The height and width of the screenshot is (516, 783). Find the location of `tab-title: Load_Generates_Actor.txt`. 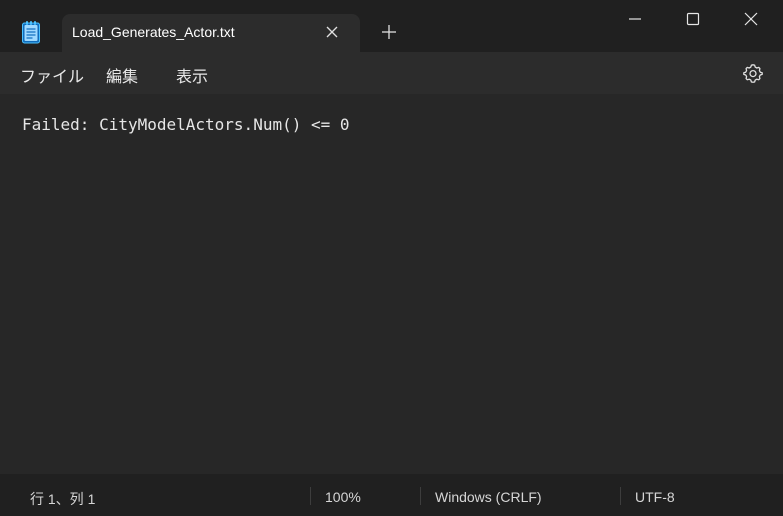

tab-title: Load_Generates_Actor.txt is located at coordinates (153, 32).